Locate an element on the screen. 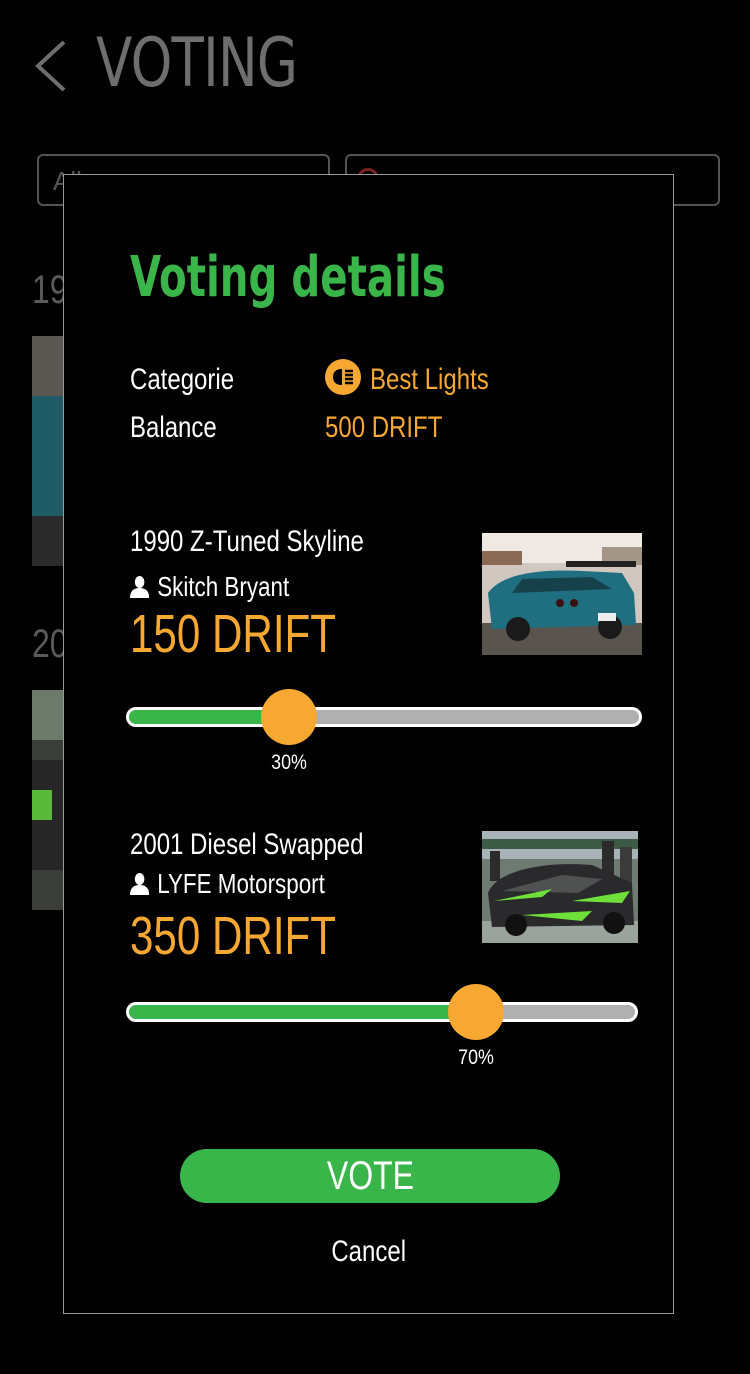  back-button is located at coordinates (52, 66).